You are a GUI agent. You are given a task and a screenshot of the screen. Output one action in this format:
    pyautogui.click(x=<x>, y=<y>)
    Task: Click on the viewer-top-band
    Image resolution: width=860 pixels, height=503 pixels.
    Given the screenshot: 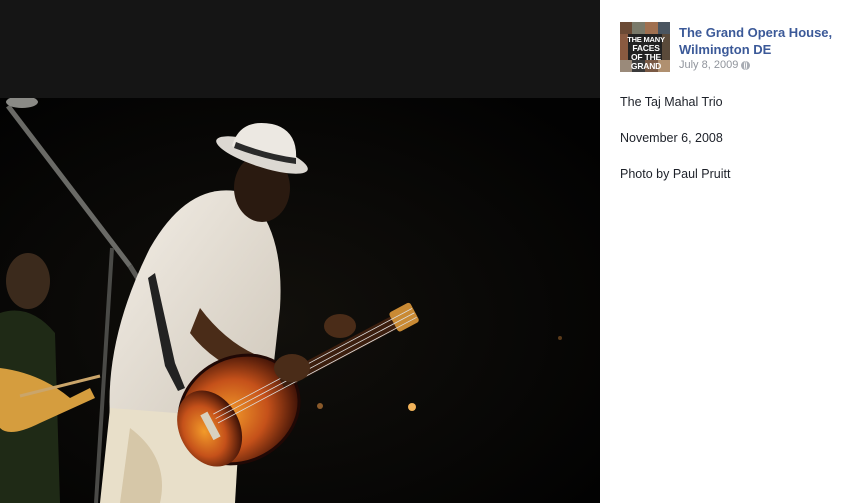 What is the action you would take?
    pyautogui.click(x=300, y=49)
    